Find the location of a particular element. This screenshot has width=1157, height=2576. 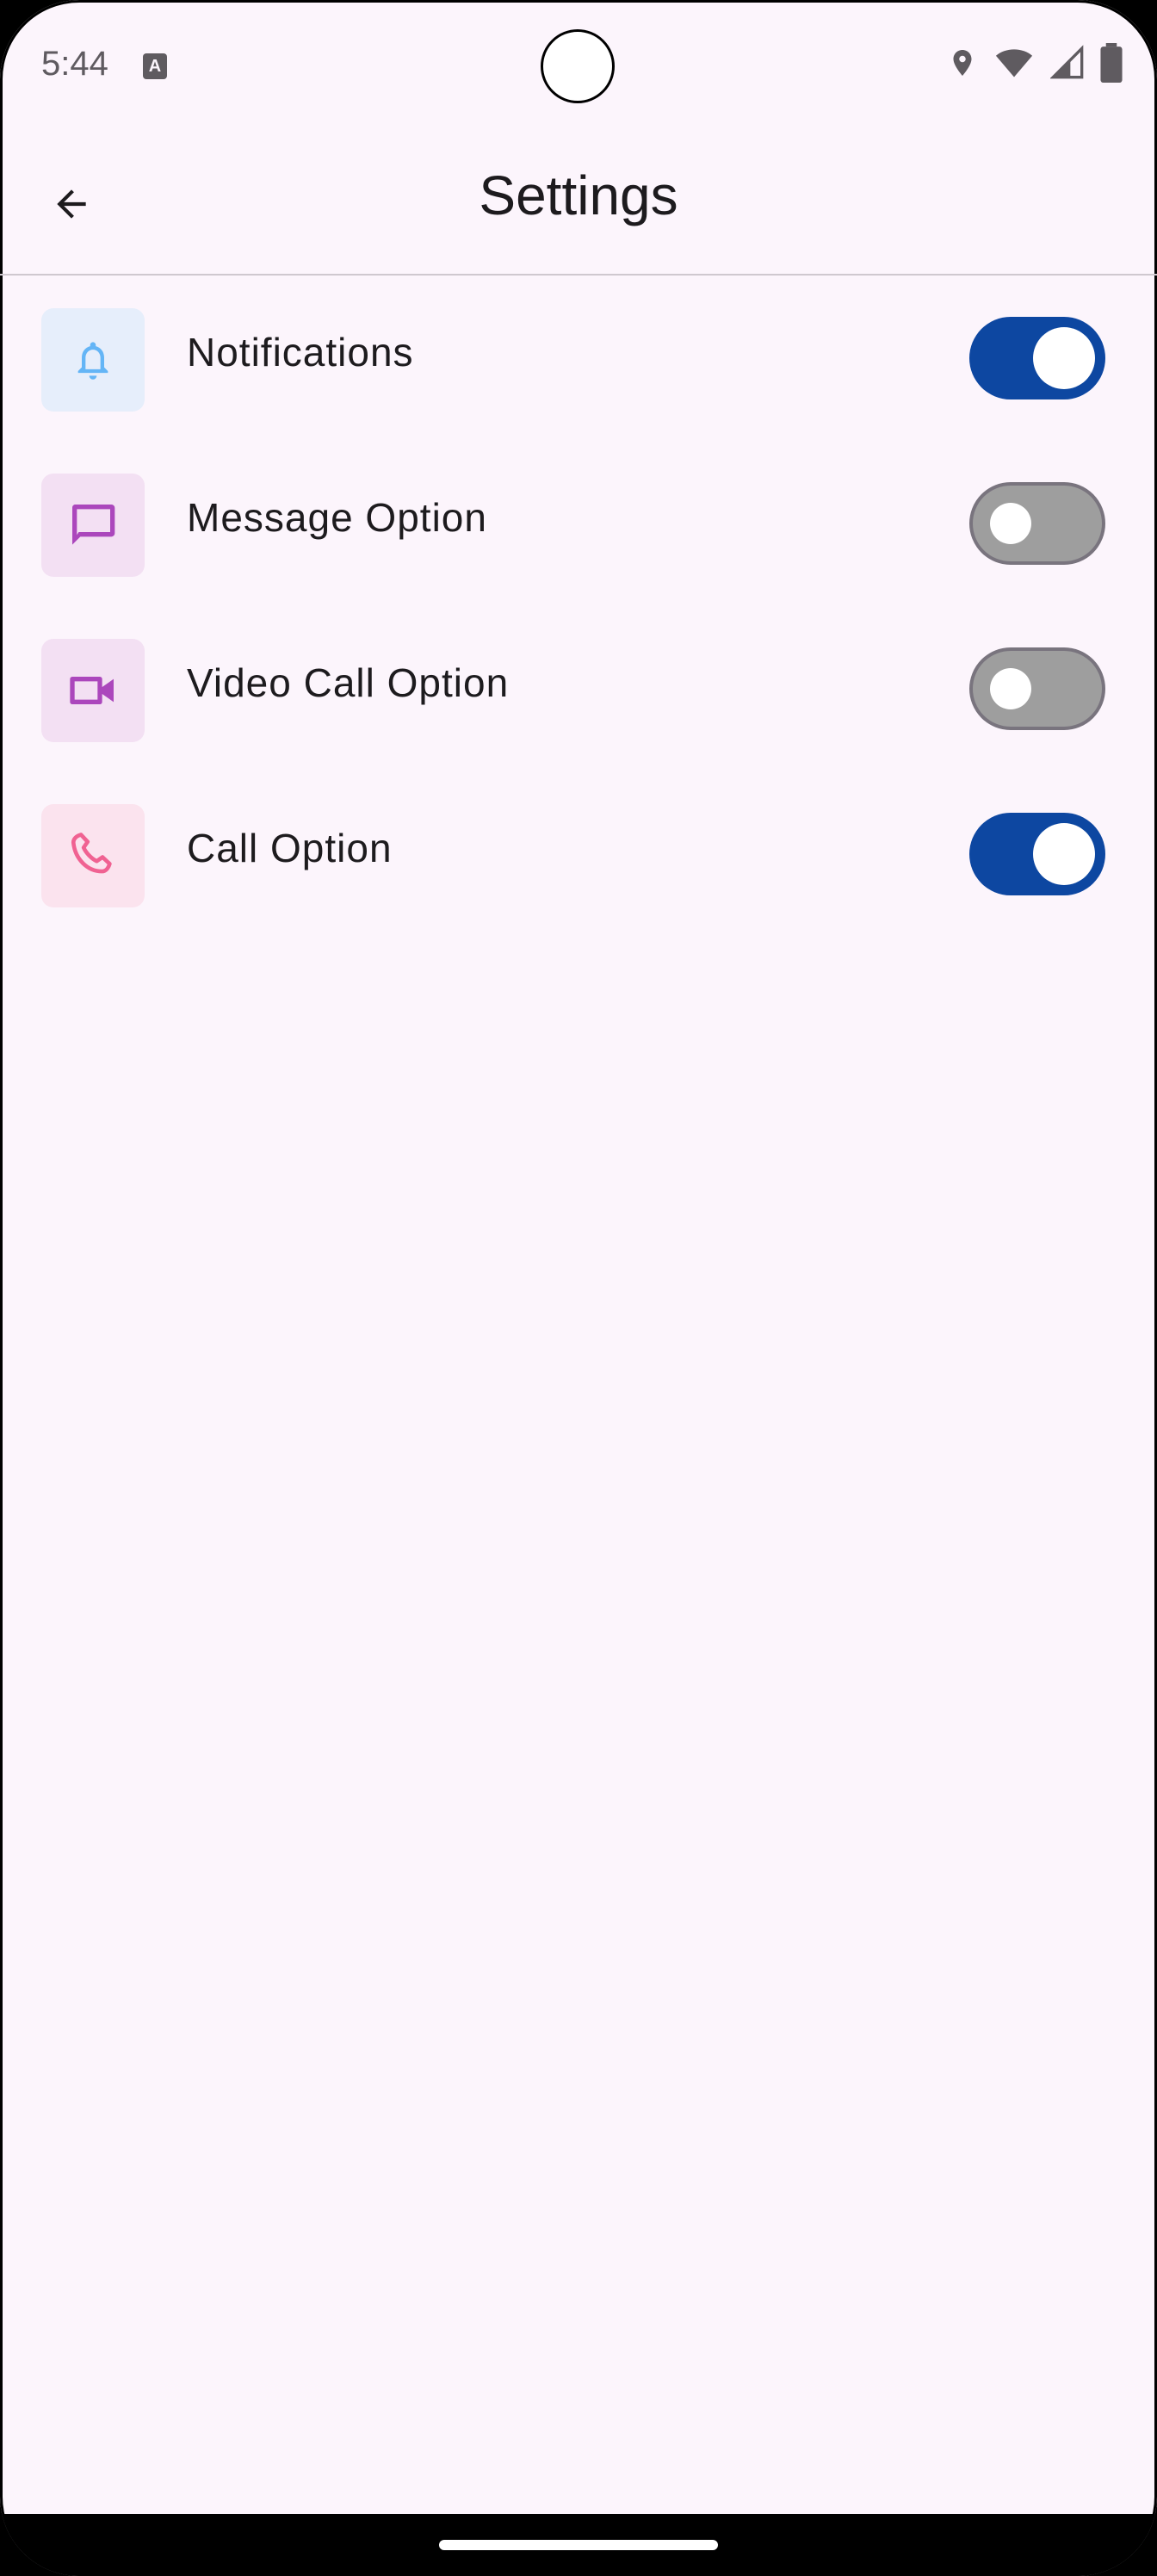

home-indicator is located at coordinates (579, 2545).